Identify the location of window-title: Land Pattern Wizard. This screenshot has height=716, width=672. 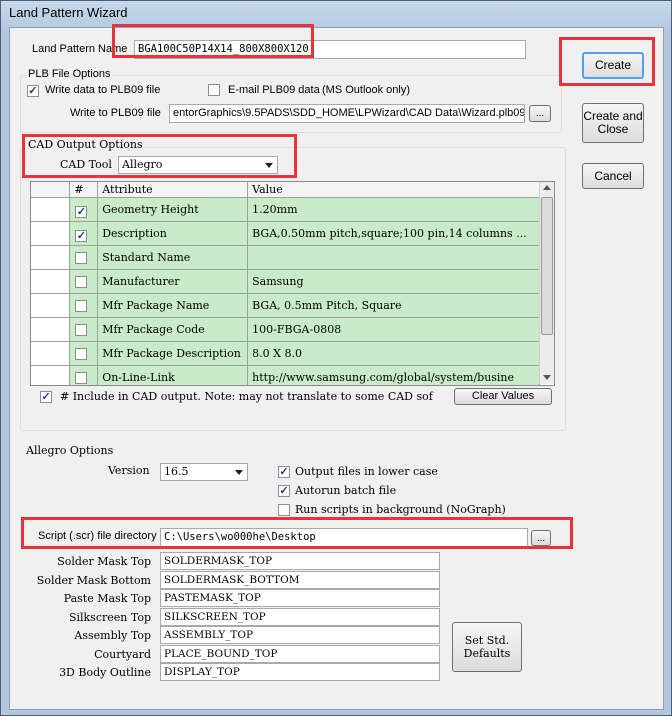
(68, 12).